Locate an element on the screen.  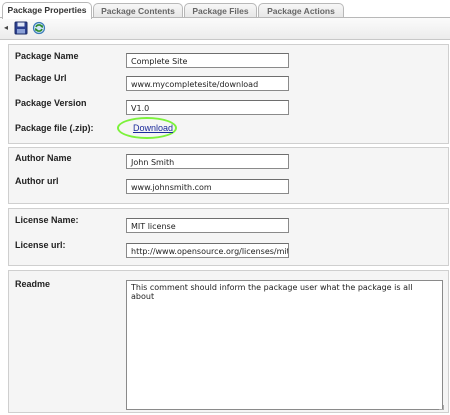
license-name-input: MIT license is located at coordinates (207, 225).